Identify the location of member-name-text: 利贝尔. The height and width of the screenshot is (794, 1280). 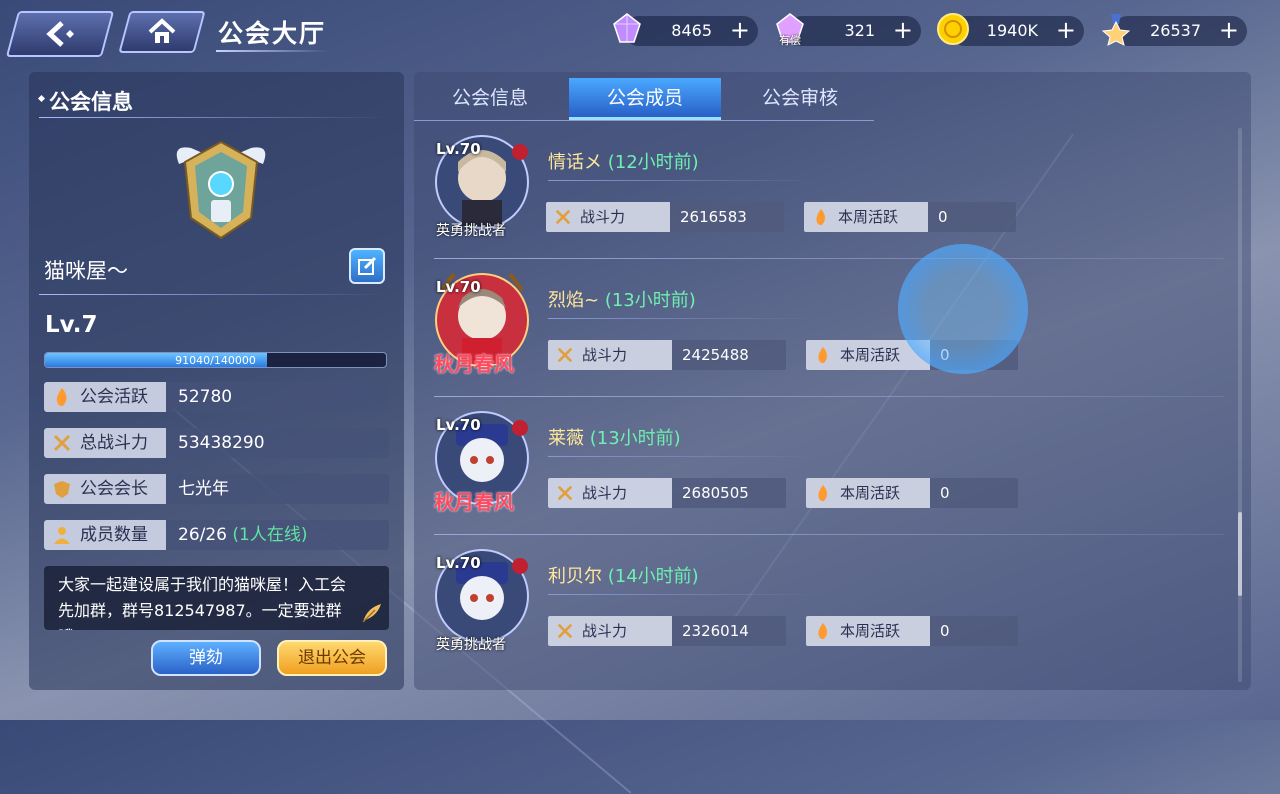
(575, 576).